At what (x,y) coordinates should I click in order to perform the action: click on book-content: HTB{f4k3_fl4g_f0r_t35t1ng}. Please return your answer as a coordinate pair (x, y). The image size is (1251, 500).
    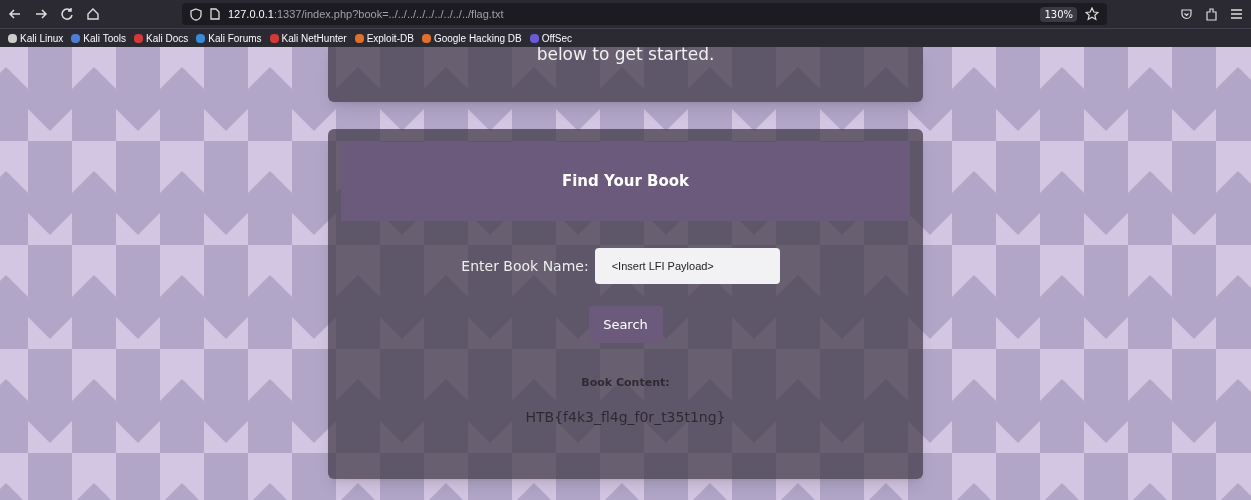
    Looking at the image, I should click on (625, 417).